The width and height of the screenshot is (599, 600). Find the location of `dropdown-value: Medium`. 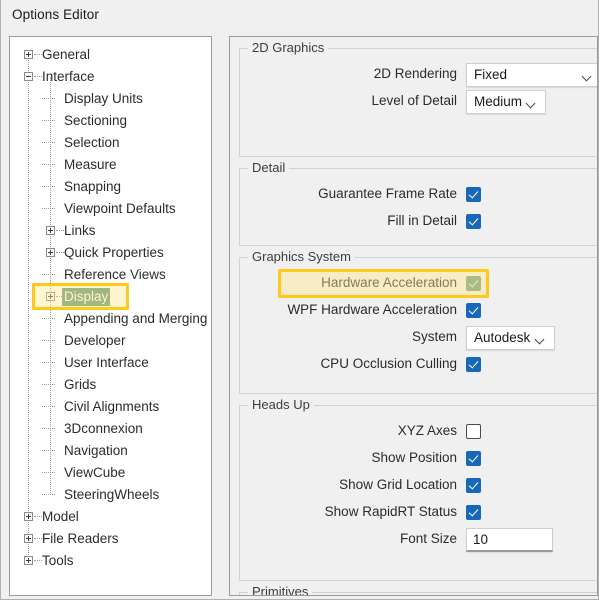

dropdown-value: Medium is located at coordinates (498, 101).